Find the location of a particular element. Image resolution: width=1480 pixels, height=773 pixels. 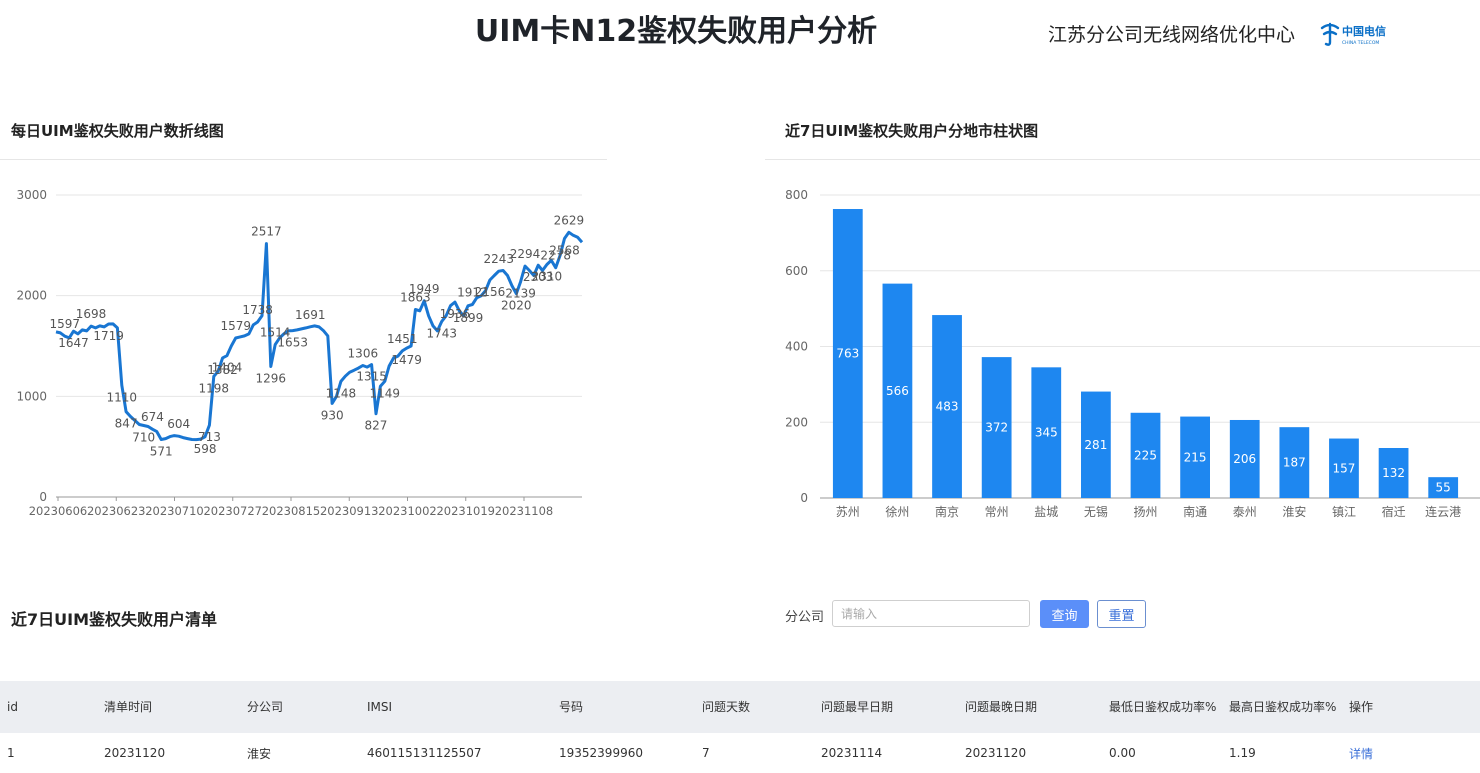

bar-category-label: 苏州 is located at coordinates (848, 512).